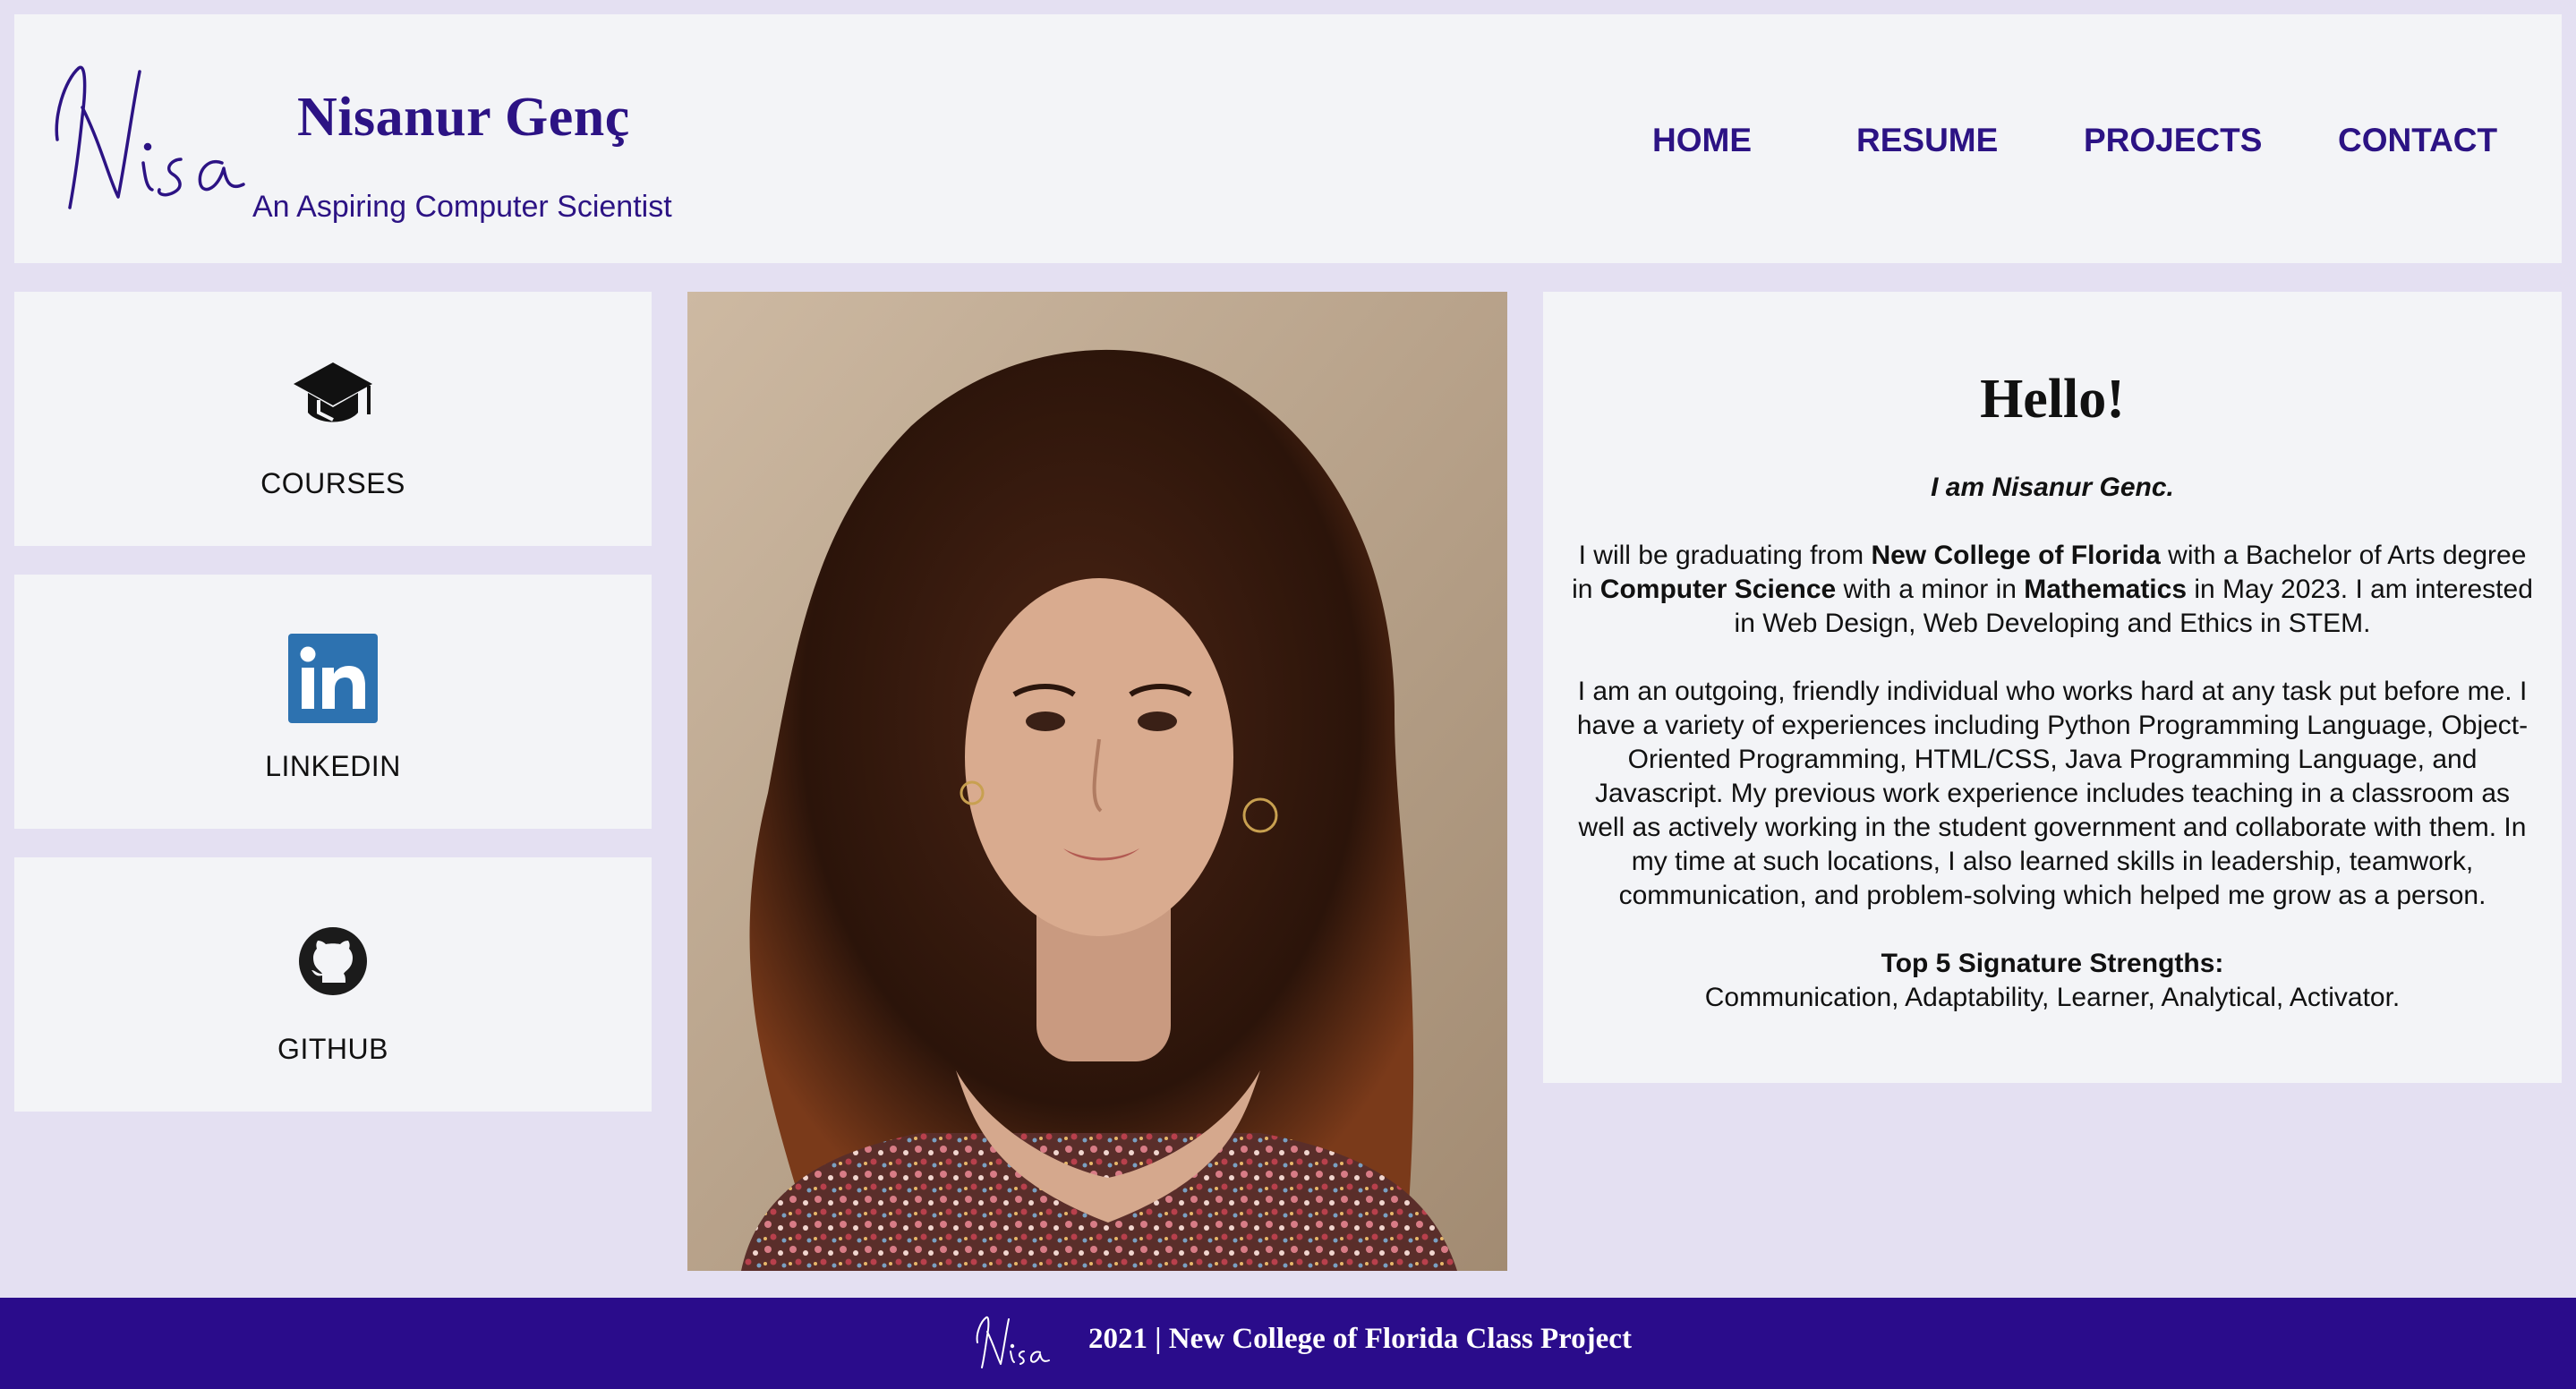 Image resolution: width=2576 pixels, height=1389 pixels. I want to click on nav-resume-link: RESUME, so click(1927, 140).